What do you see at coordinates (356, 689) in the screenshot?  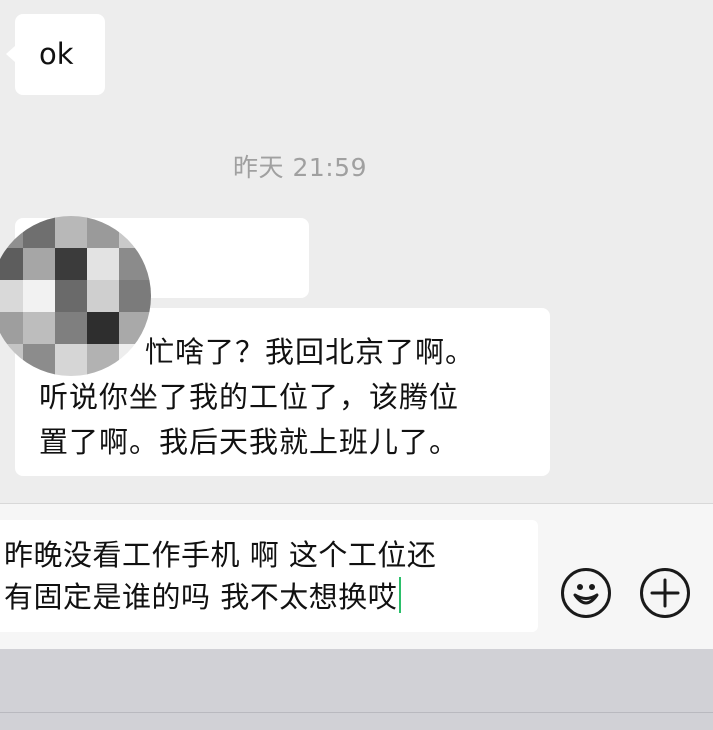 I see `keyboard-panel` at bounding box center [356, 689].